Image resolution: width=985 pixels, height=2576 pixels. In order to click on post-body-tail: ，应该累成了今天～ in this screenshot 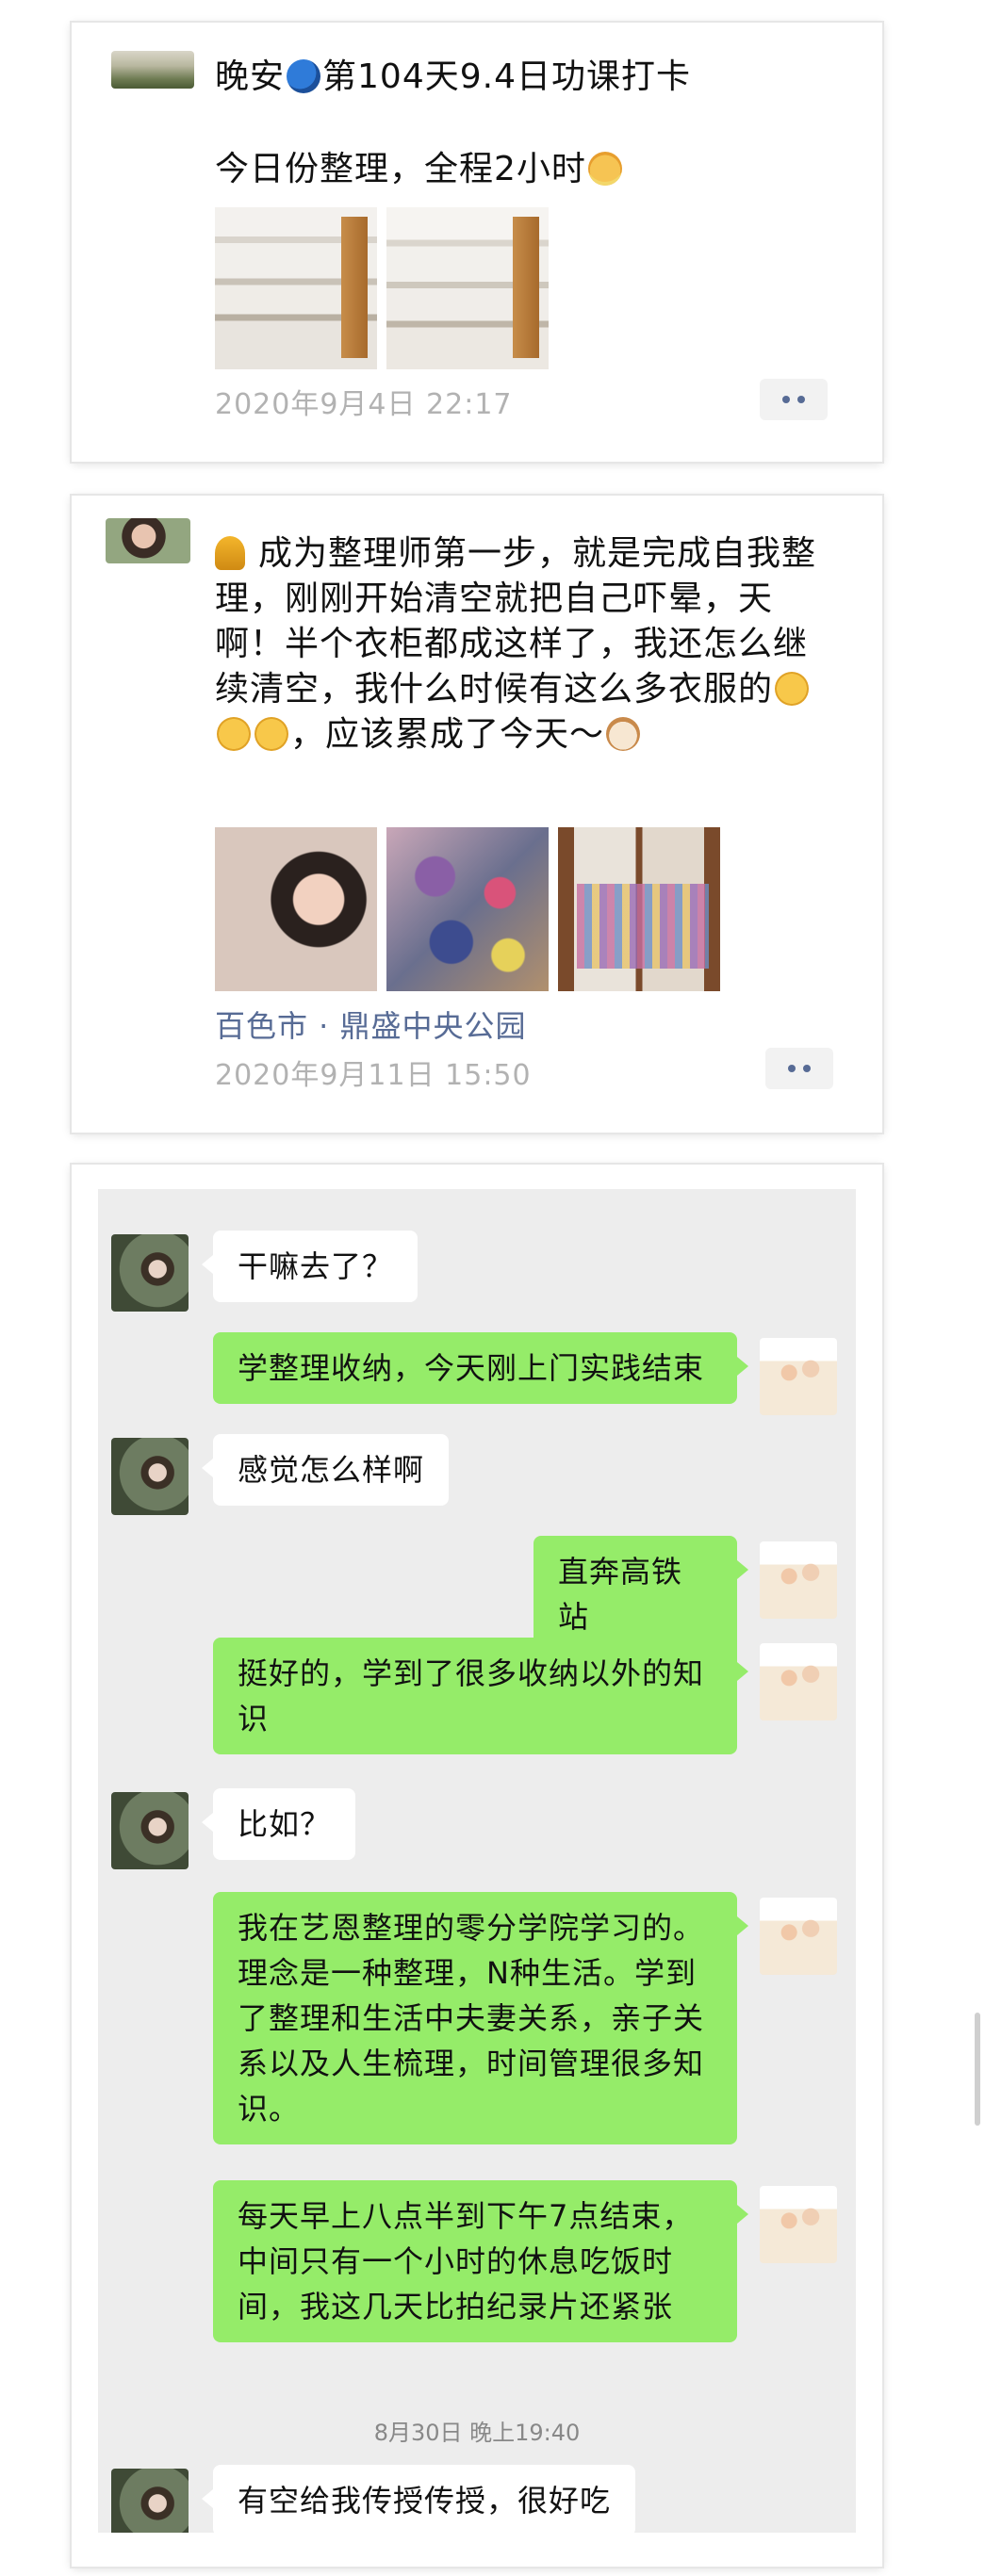, I will do `click(447, 734)`.